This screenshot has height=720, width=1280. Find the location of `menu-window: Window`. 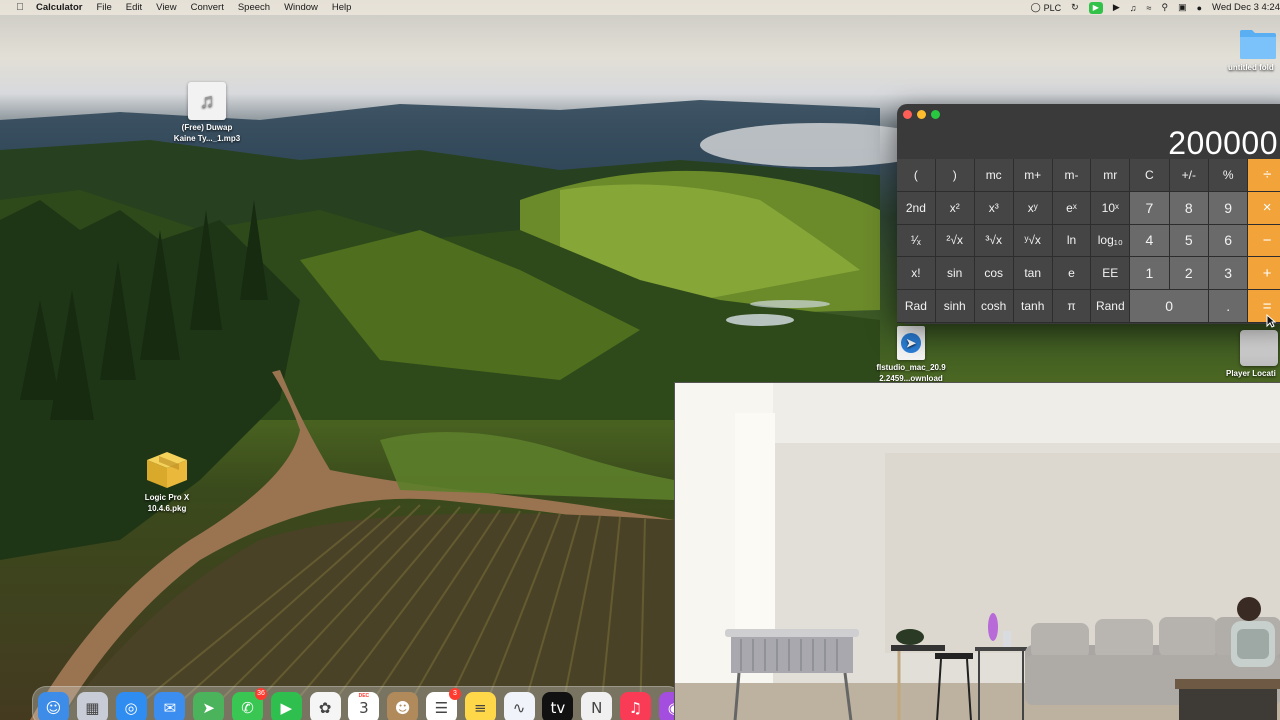

menu-window: Window is located at coordinates (301, 7).